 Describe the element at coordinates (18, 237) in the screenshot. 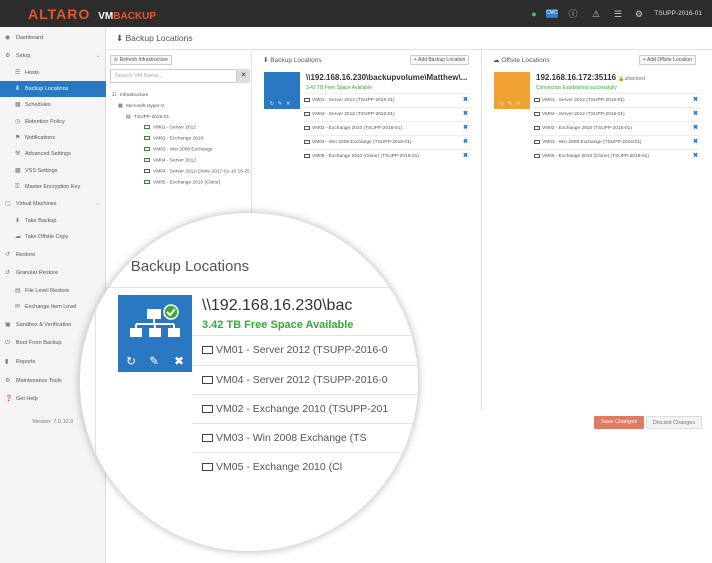

I see `cloud-icon: ☁` at that location.